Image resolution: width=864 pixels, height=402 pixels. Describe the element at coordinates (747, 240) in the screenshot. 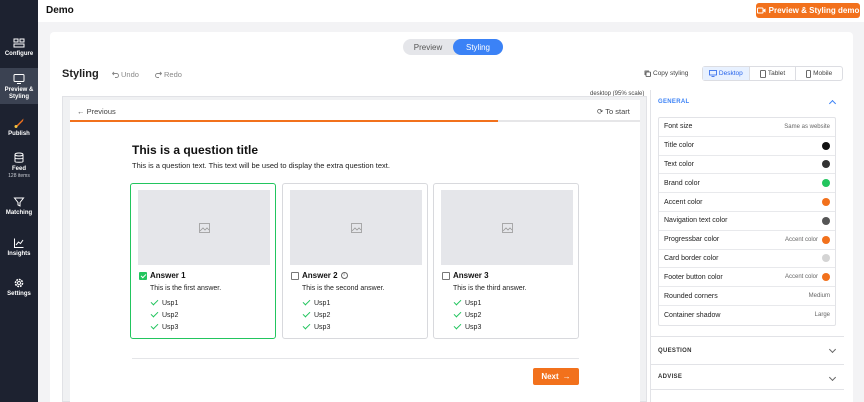

I see `setting-row: Progressbar color Accent color` at that location.